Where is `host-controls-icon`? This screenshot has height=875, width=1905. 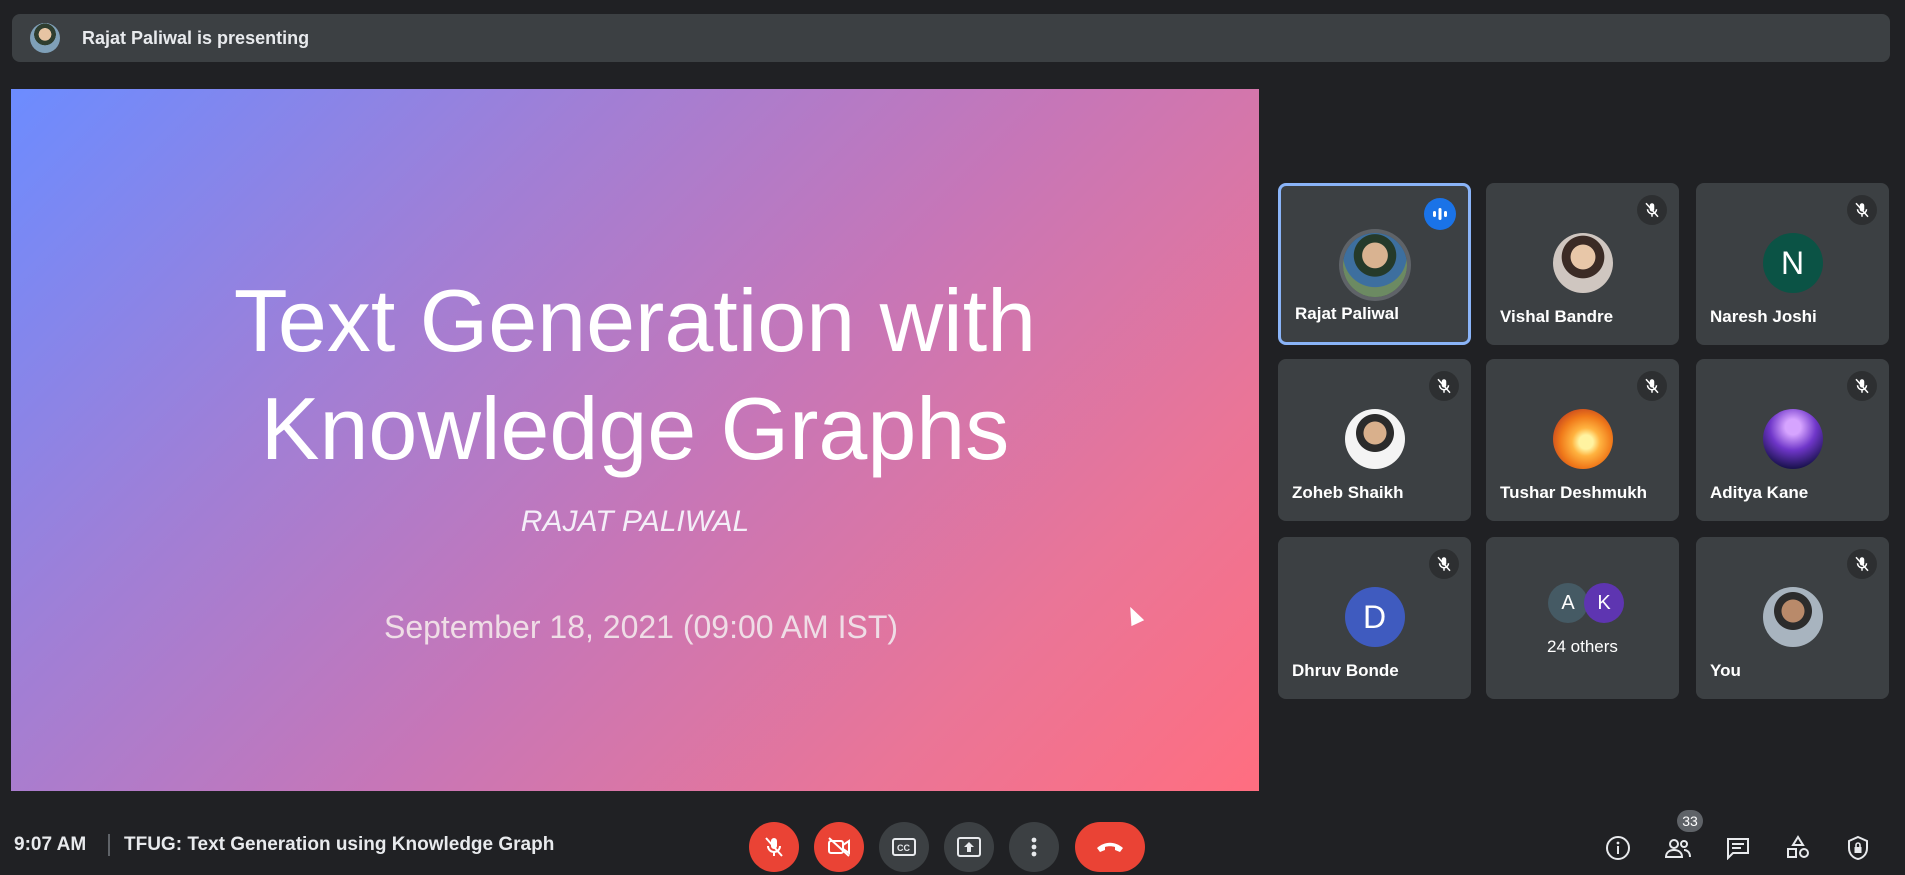 host-controls-icon is located at coordinates (1858, 848).